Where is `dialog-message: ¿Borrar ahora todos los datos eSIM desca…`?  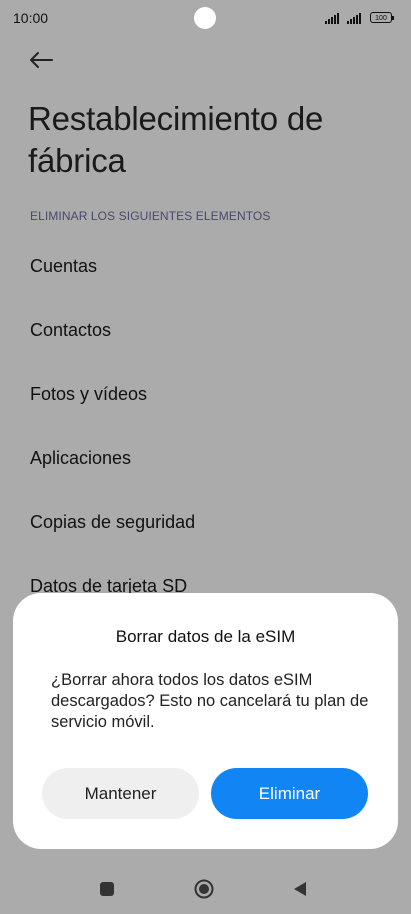 dialog-message: ¿Borrar ahora todos los datos eSIM desca… is located at coordinates (210, 701).